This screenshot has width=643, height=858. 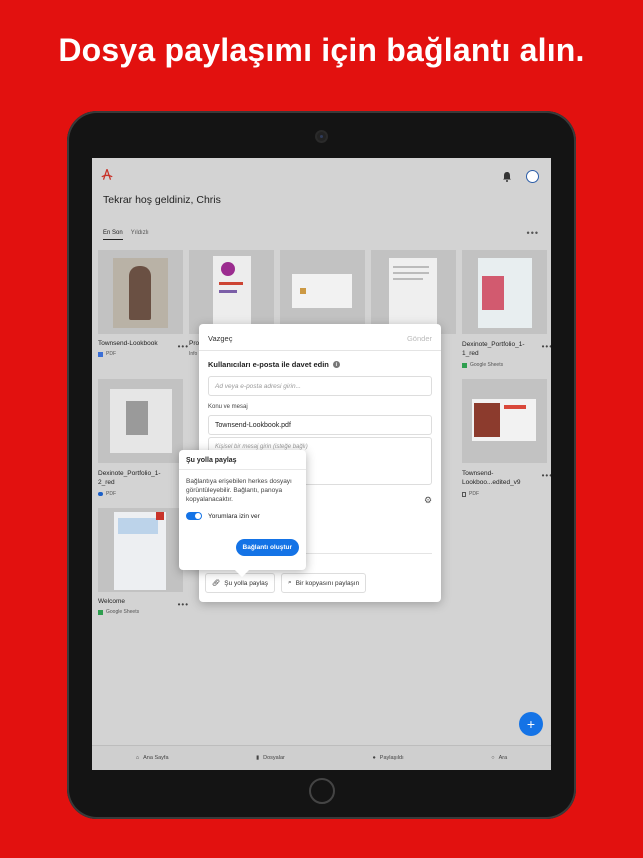 What do you see at coordinates (220, 338) in the screenshot?
I see `cancel-button: Vazgeç` at bounding box center [220, 338].